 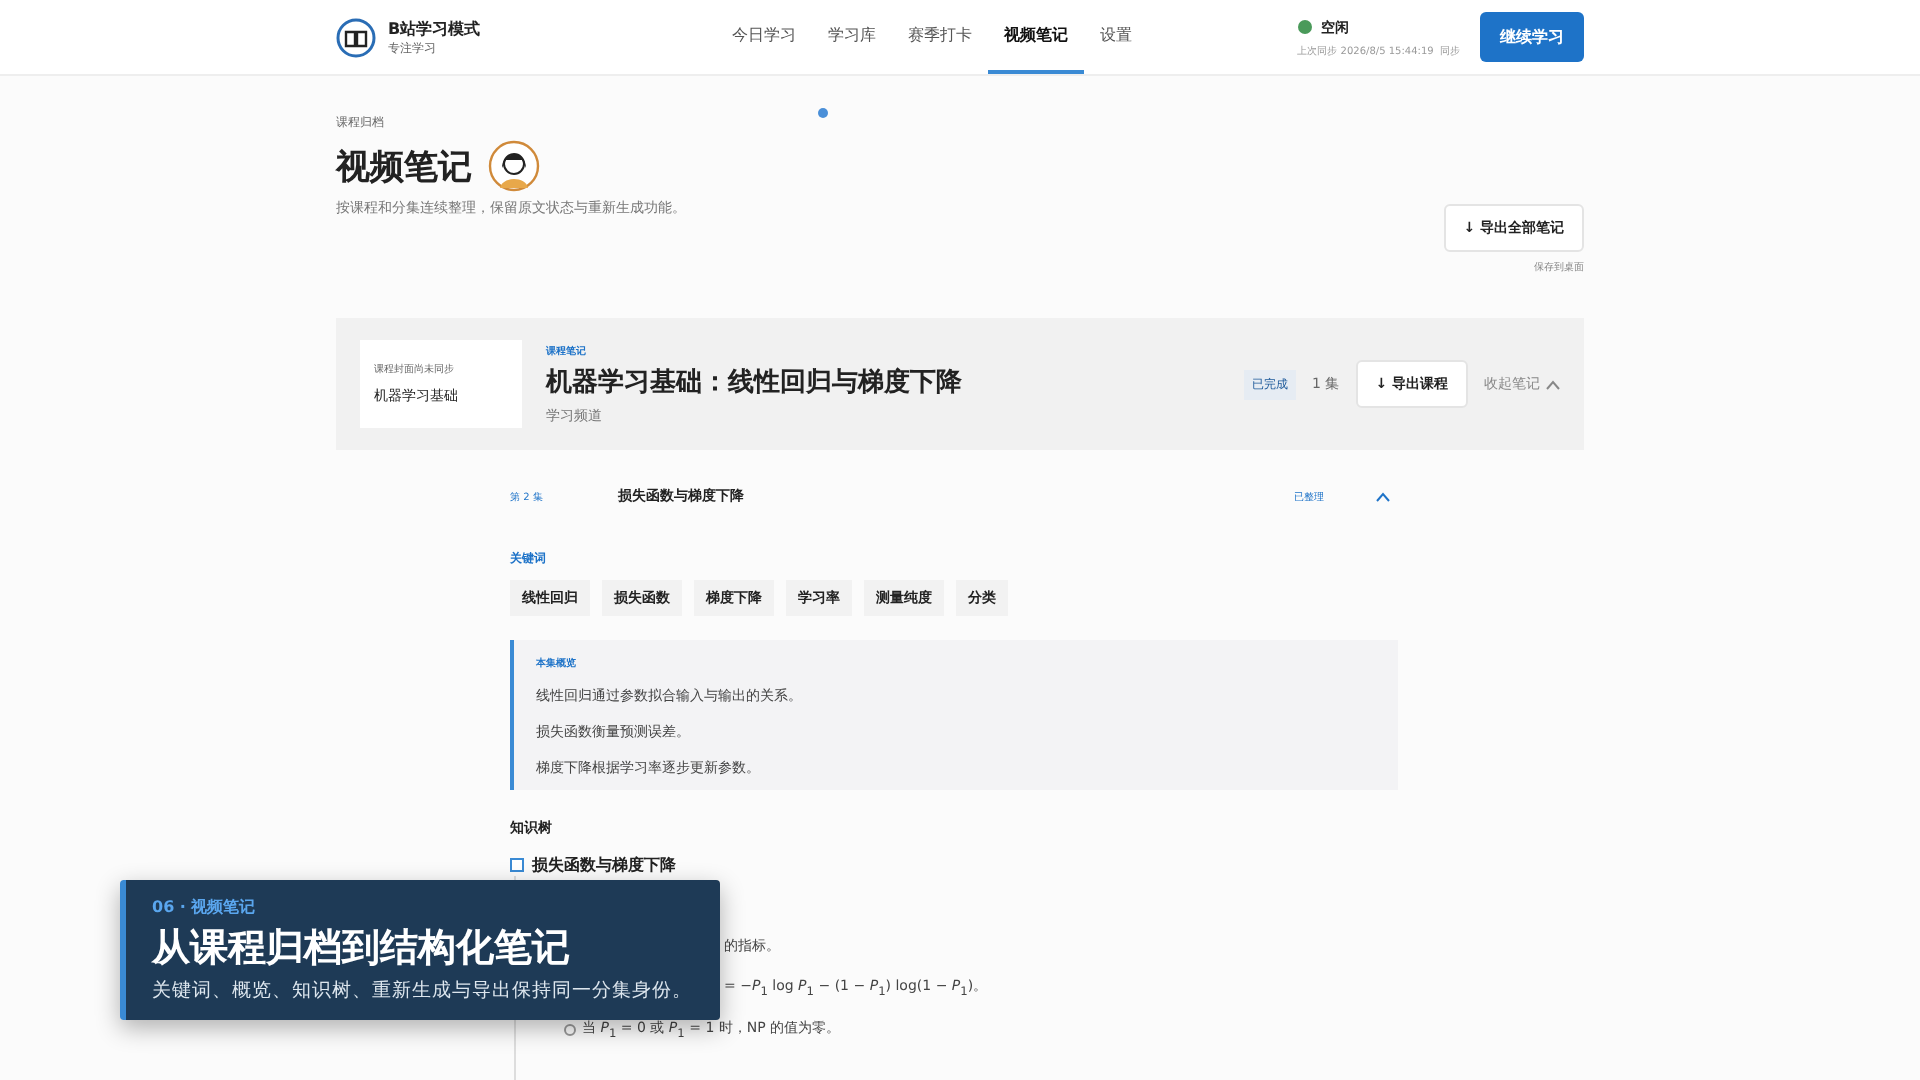 What do you see at coordinates (517, 865) in the screenshot?
I see `checkbox` at bounding box center [517, 865].